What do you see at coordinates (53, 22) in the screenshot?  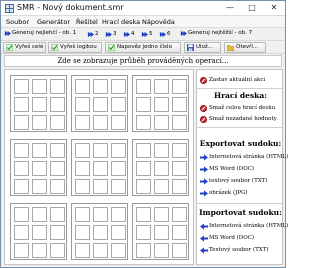 I see `menu-generator: Generátor` at bounding box center [53, 22].